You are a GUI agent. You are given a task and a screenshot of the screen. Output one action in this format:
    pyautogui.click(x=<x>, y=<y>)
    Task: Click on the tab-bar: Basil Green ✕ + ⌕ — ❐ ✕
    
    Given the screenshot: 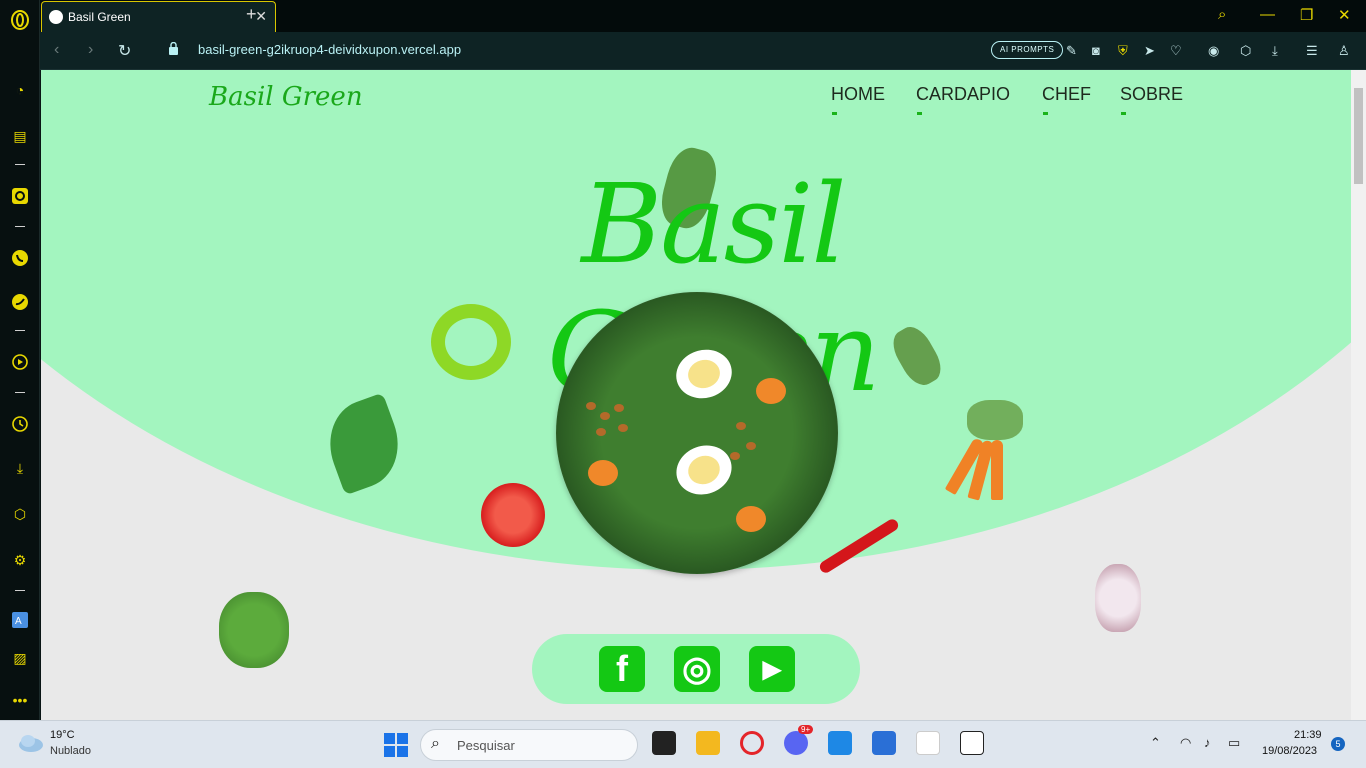 What is the action you would take?
    pyautogui.click(x=703, y=16)
    